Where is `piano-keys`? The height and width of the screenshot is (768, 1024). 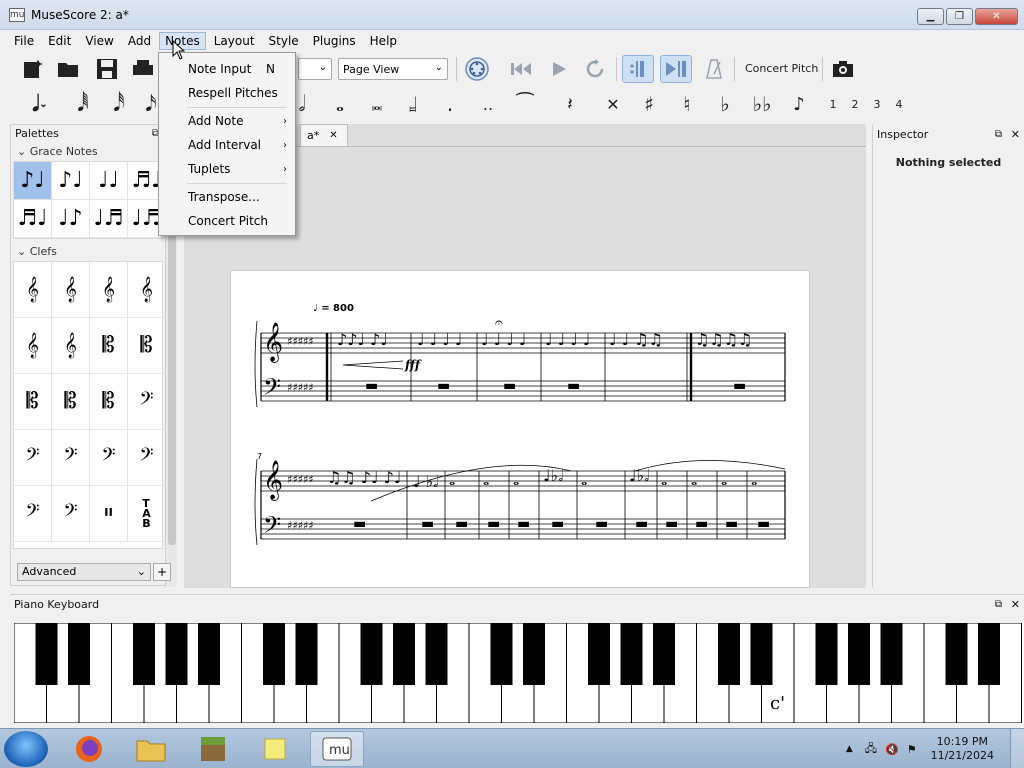 piano-keys is located at coordinates (519, 673).